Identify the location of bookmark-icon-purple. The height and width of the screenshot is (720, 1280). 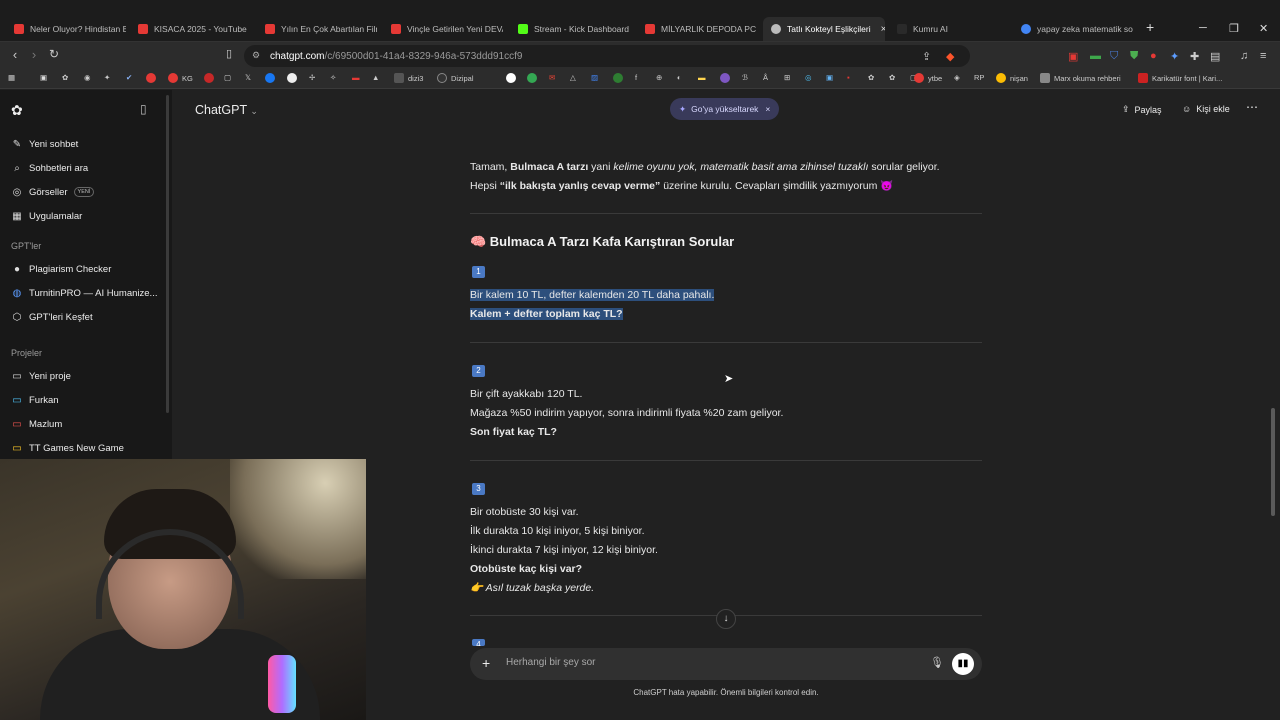
(727, 78).